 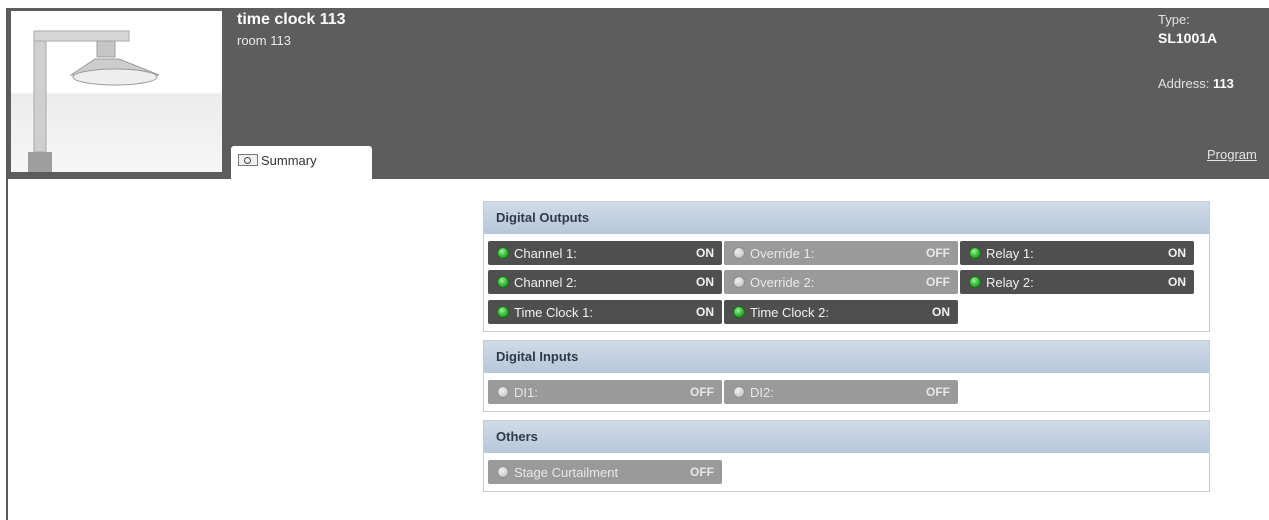 I want to click on status-stage-curtailment: Stage Curtailment OFF, so click(x=605, y=472).